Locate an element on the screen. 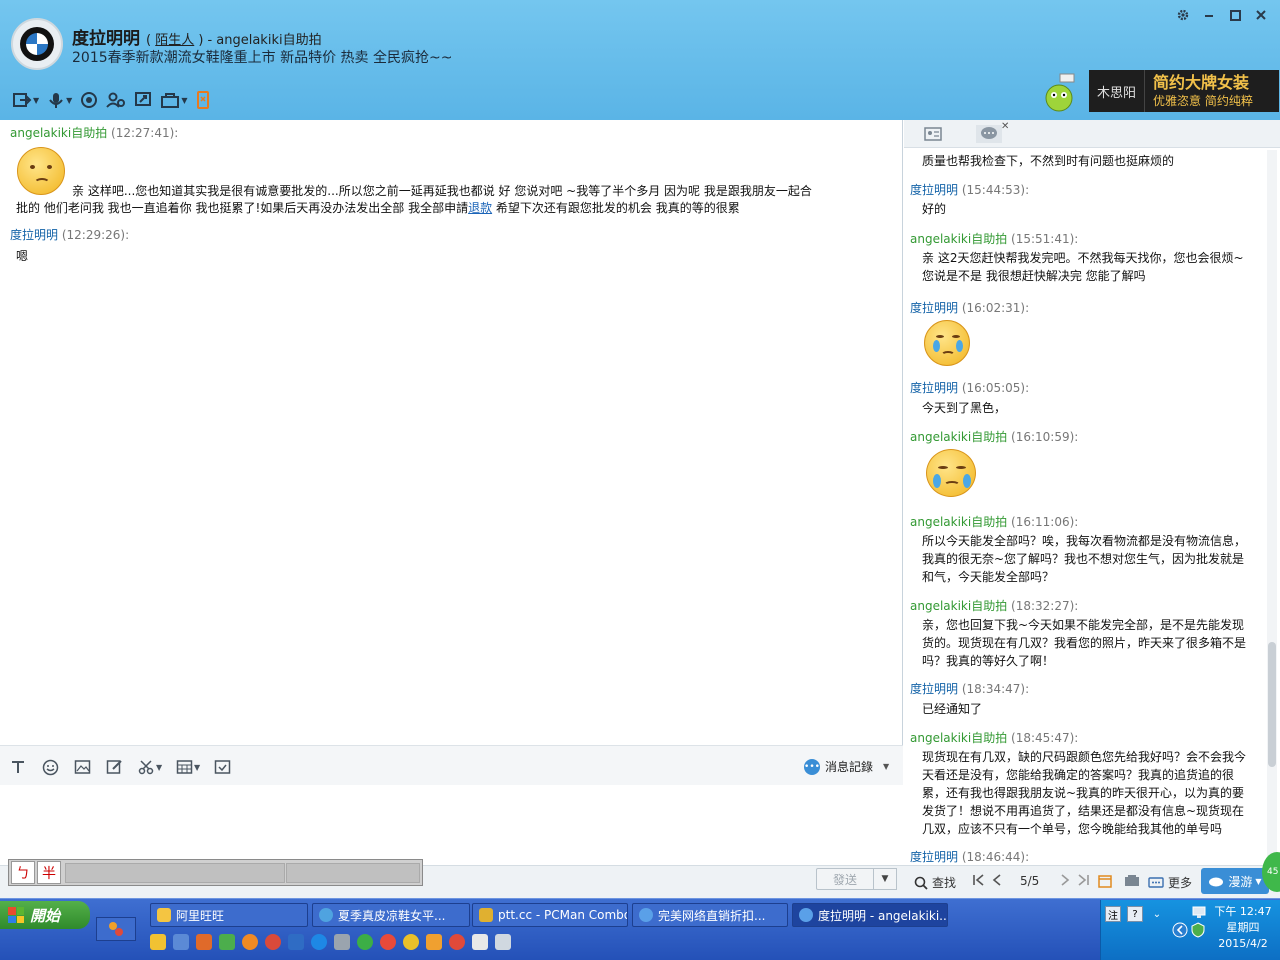 The image size is (1280, 960). mail-icon is located at coordinates (181, 942).